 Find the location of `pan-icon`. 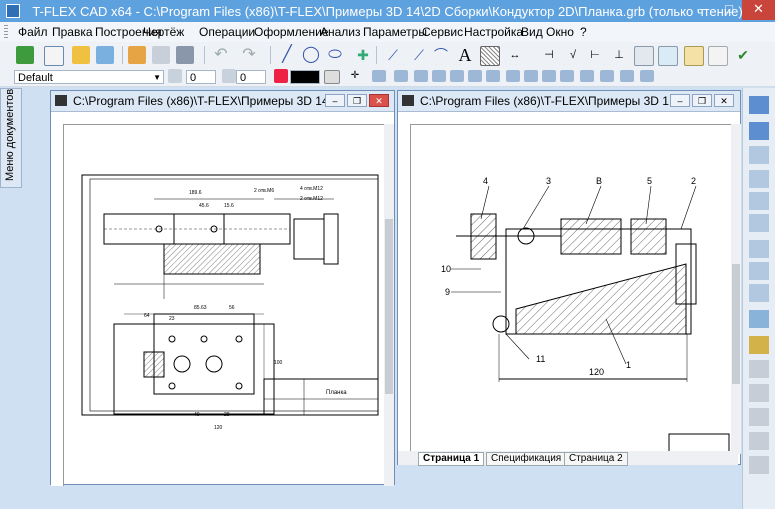

pan-icon is located at coordinates (759, 223).